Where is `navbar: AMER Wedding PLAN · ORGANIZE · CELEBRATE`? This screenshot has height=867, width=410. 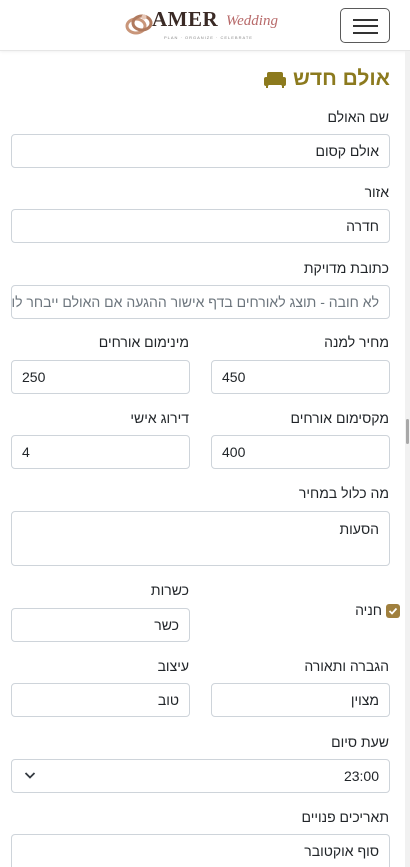
navbar: AMER Wedding PLAN · ORGANIZE · CELEBRATE is located at coordinates (205, 25).